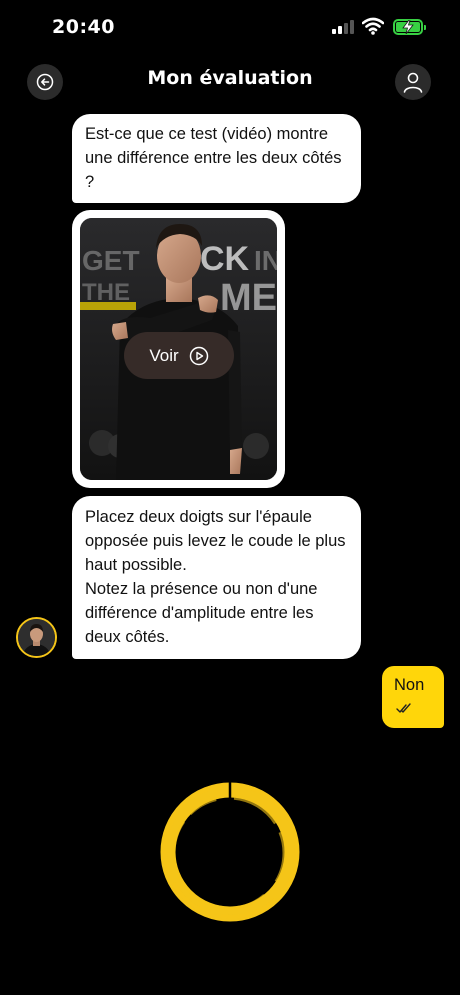  Describe the element at coordinates (343, 27) in the screenshot. I see `signal-icon` at that location.